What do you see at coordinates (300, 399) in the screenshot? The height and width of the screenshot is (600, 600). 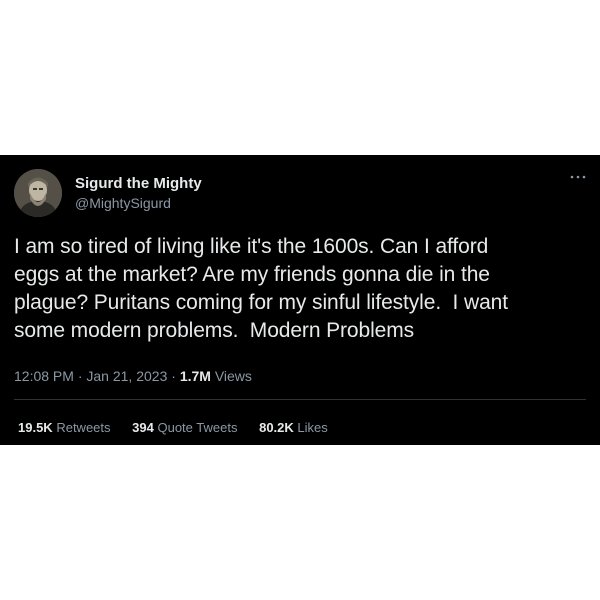 I see `divider` at bounding box center [300, 399].